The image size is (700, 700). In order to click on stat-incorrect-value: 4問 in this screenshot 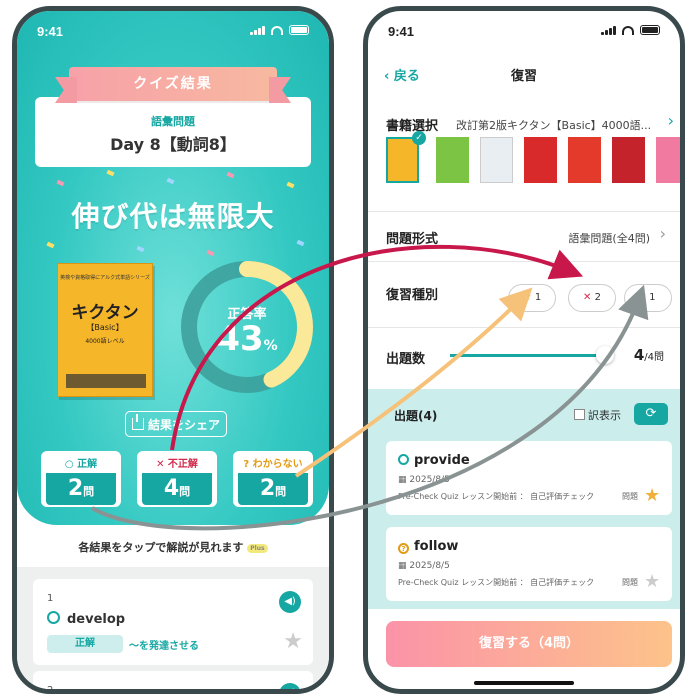, I will do `click(177, 489)`.